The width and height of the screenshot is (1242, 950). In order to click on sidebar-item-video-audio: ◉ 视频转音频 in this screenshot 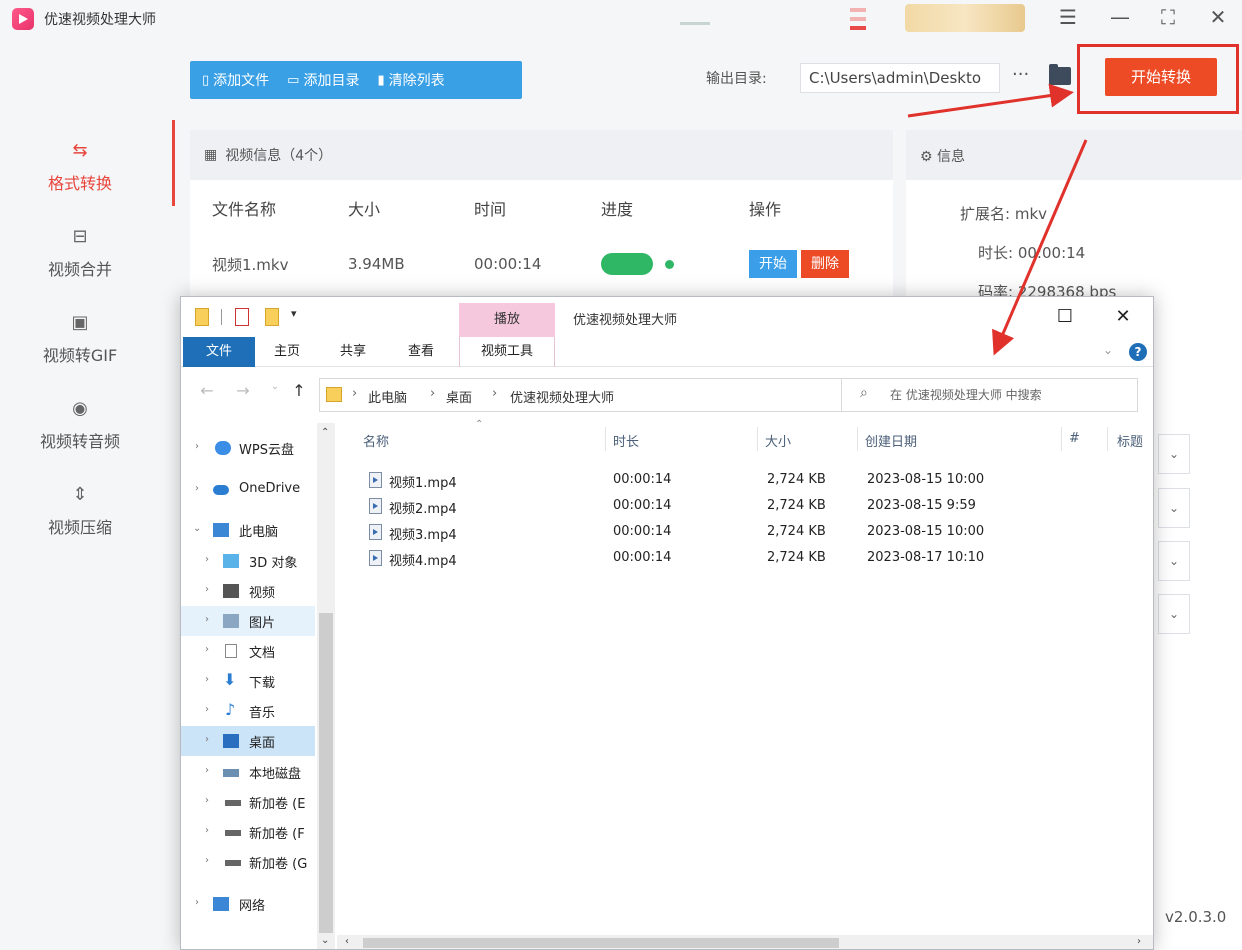, I will do `click(80, 421)`.